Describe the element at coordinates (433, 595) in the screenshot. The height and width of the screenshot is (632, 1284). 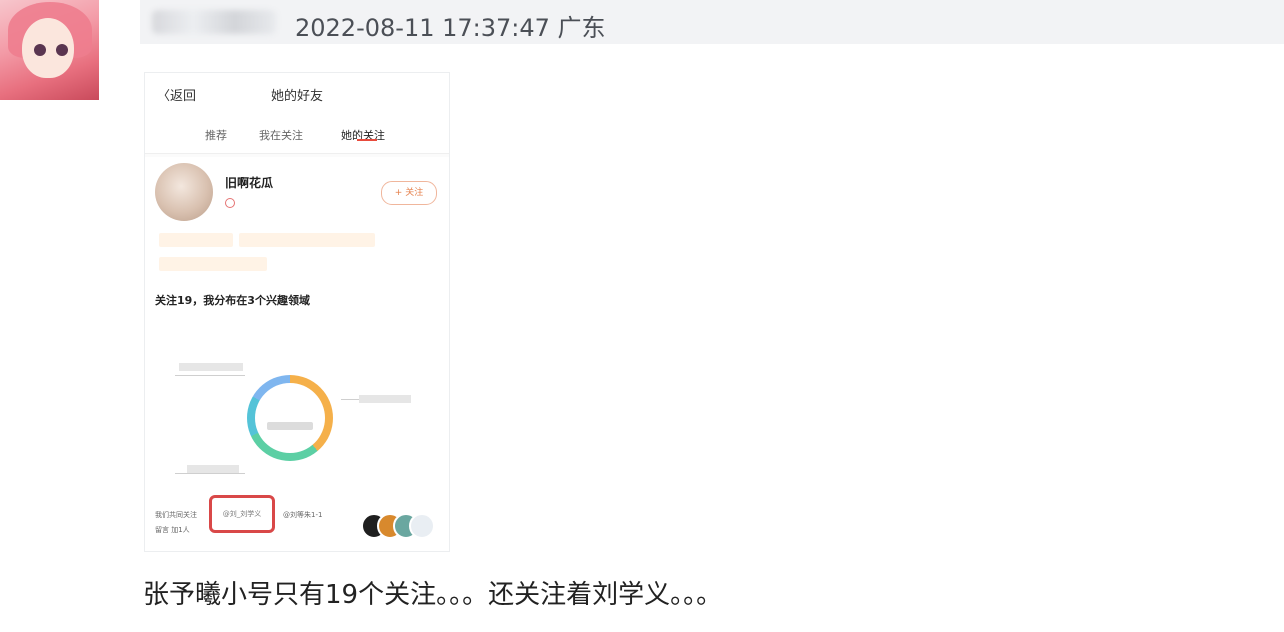
I see `post-caption: 张予曦小号只有19个关注。。。还关注着刘学义。。。` at that location.